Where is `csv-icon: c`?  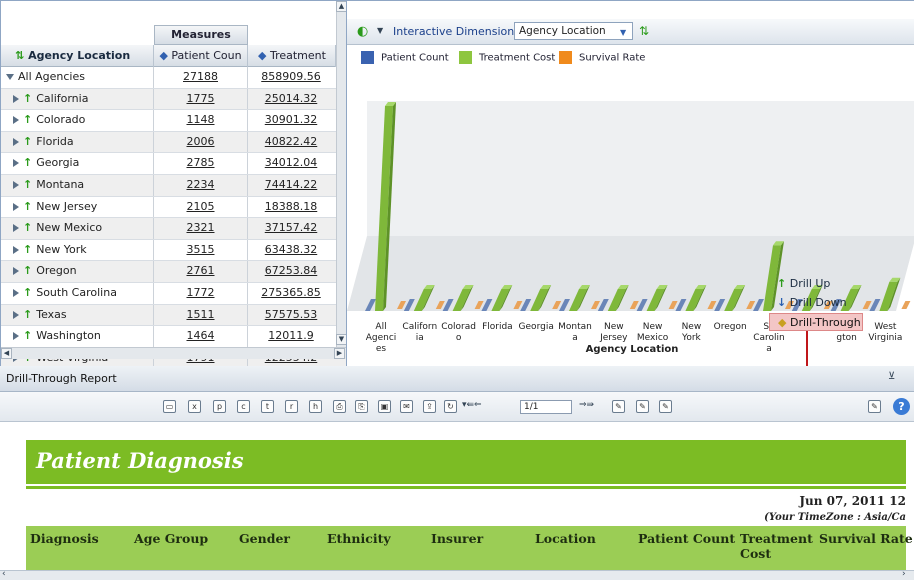 csv-icon: c is located at coordinates (243, 406).